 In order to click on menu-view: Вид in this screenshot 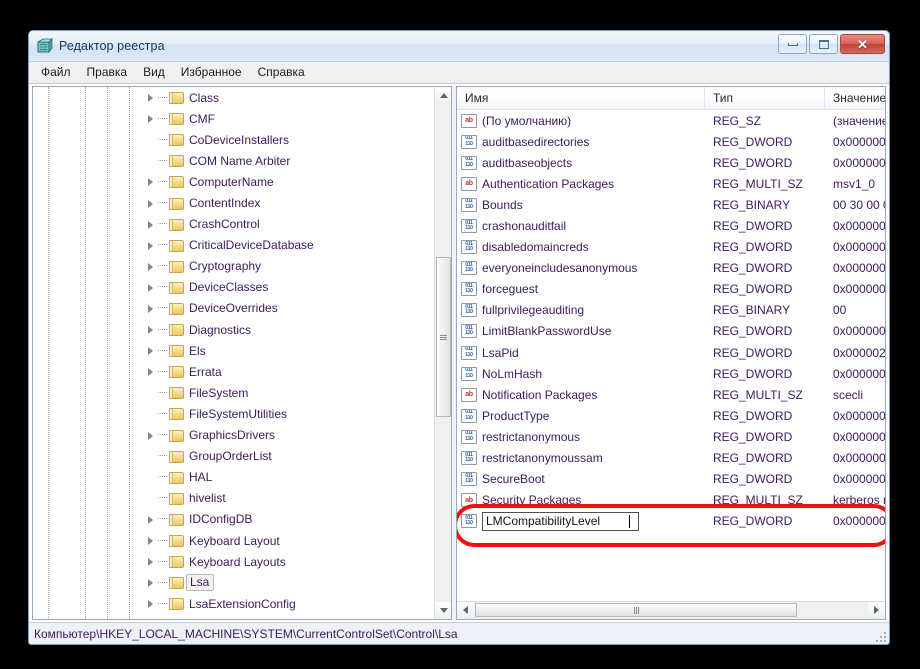, I will do `click(154, 72)`.